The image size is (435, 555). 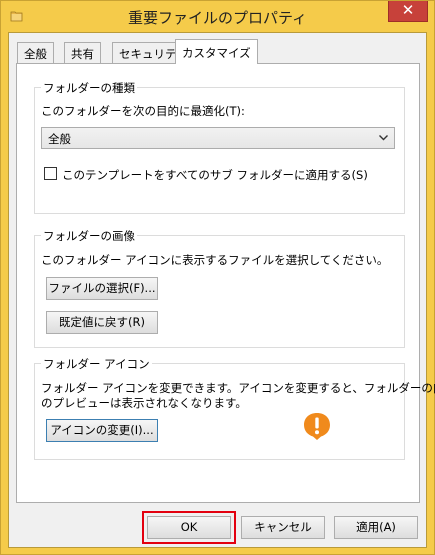 I want to click on folder-icon-title: フォルダー アイコン, so click(x=96, y=364).